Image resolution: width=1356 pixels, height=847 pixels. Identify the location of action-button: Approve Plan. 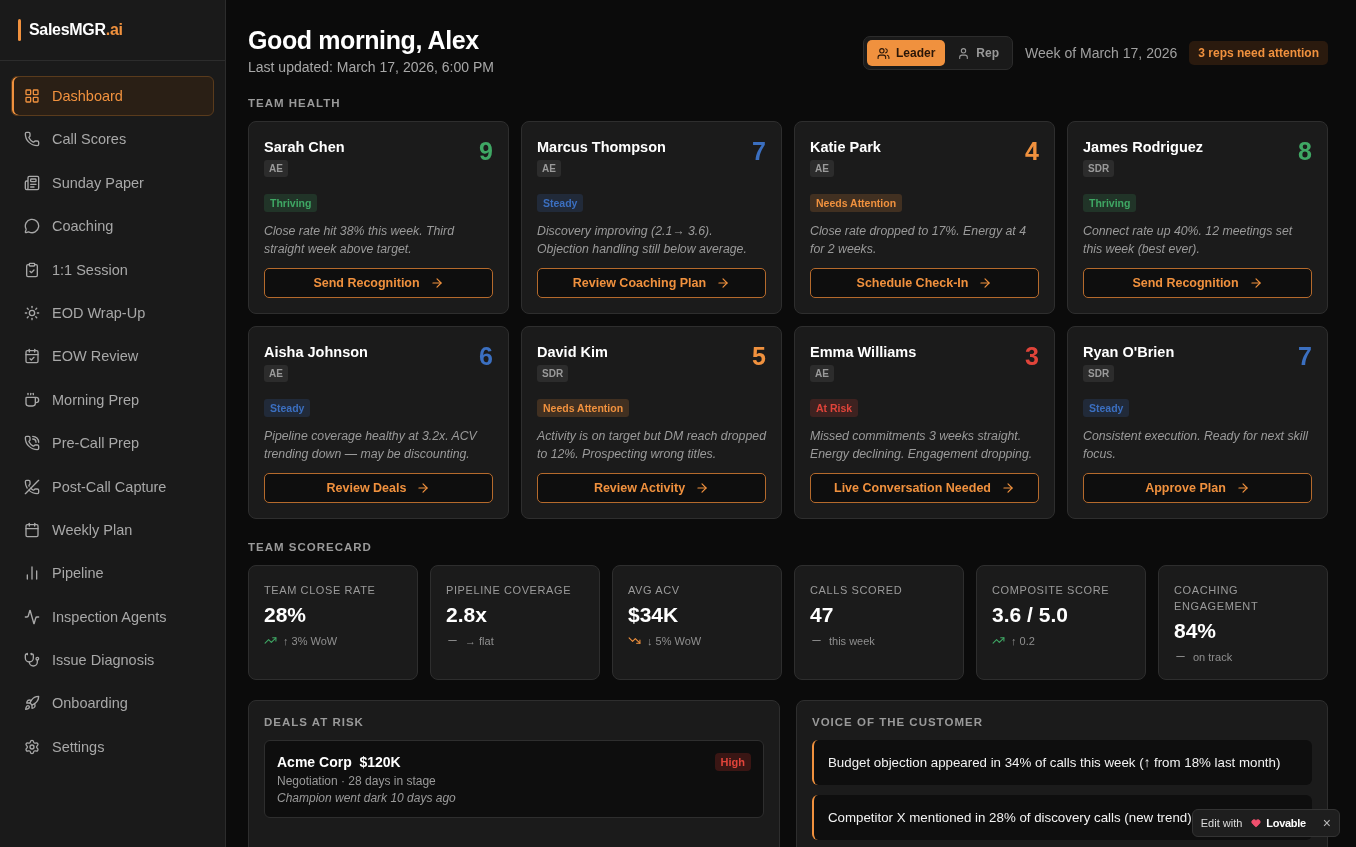
(1197, 488).